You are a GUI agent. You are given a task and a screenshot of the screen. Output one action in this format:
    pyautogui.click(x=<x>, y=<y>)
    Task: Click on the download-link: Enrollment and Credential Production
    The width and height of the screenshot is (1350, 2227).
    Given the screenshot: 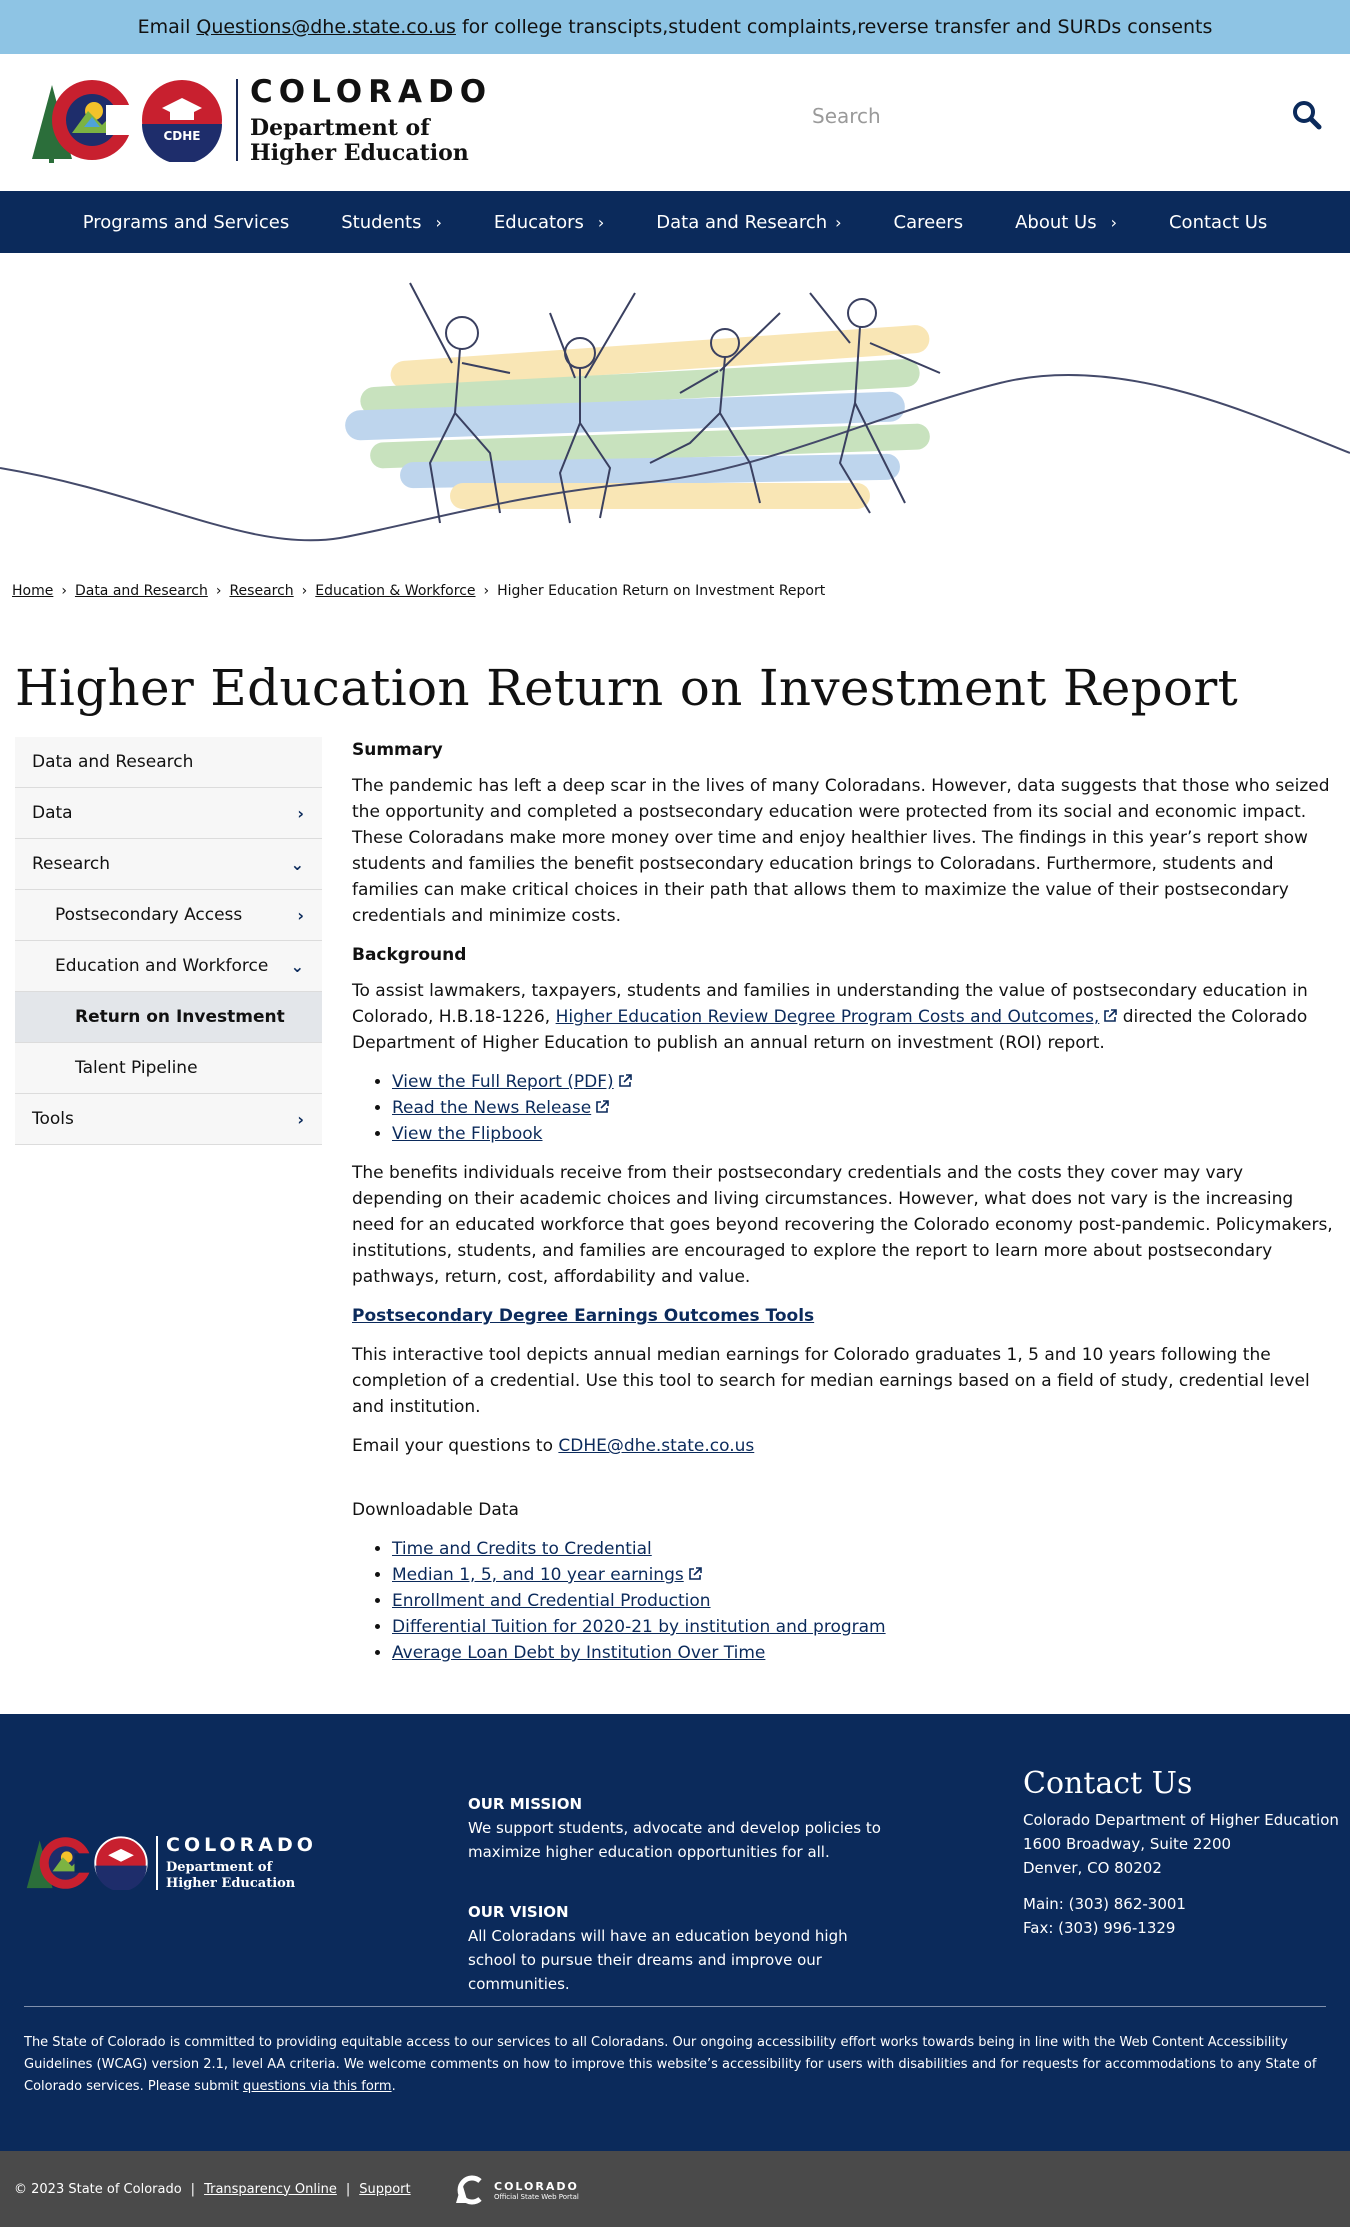 What is the action you would take?
    pyautogui.click(x=551, y=1601)
    